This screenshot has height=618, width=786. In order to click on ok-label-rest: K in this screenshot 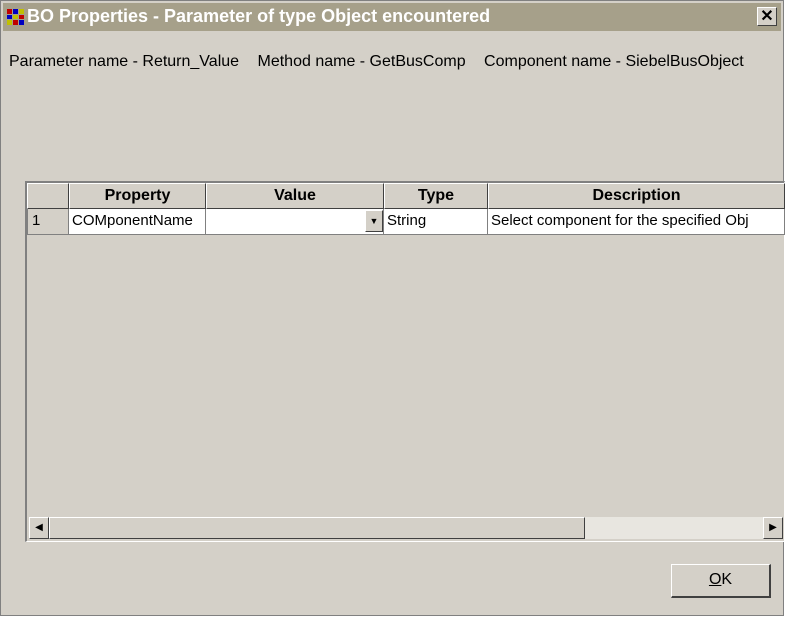, I will do `click(727, 579)`.